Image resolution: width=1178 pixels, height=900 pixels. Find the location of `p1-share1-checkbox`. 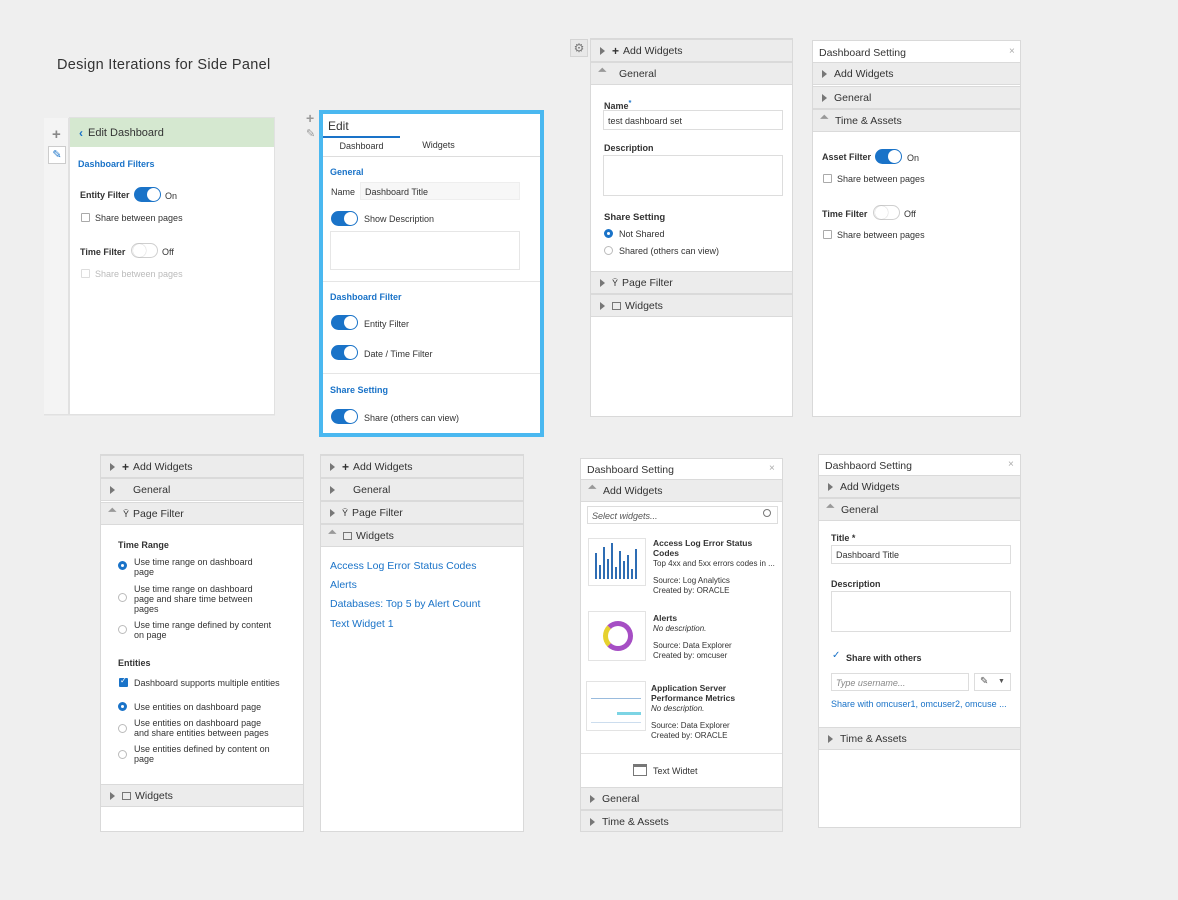

p1-share1-checkbox is located at coordinates (85, 217).